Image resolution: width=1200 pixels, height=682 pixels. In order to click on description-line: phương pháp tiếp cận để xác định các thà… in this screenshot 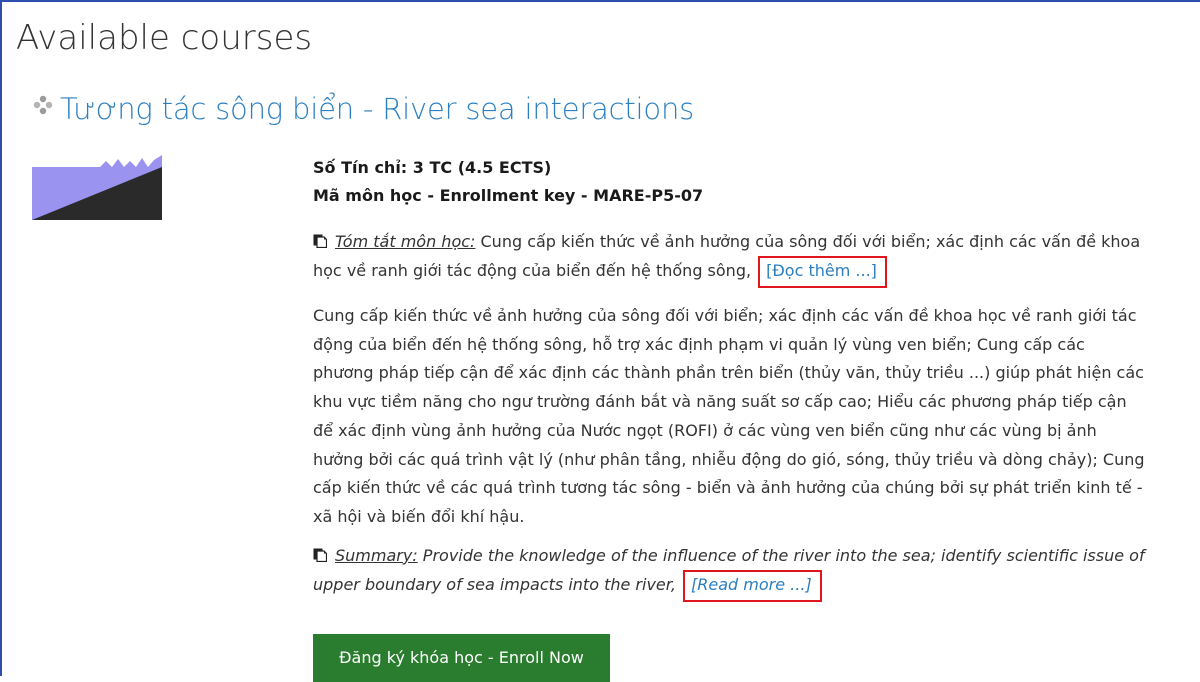, I will do `click(728, 373)`.